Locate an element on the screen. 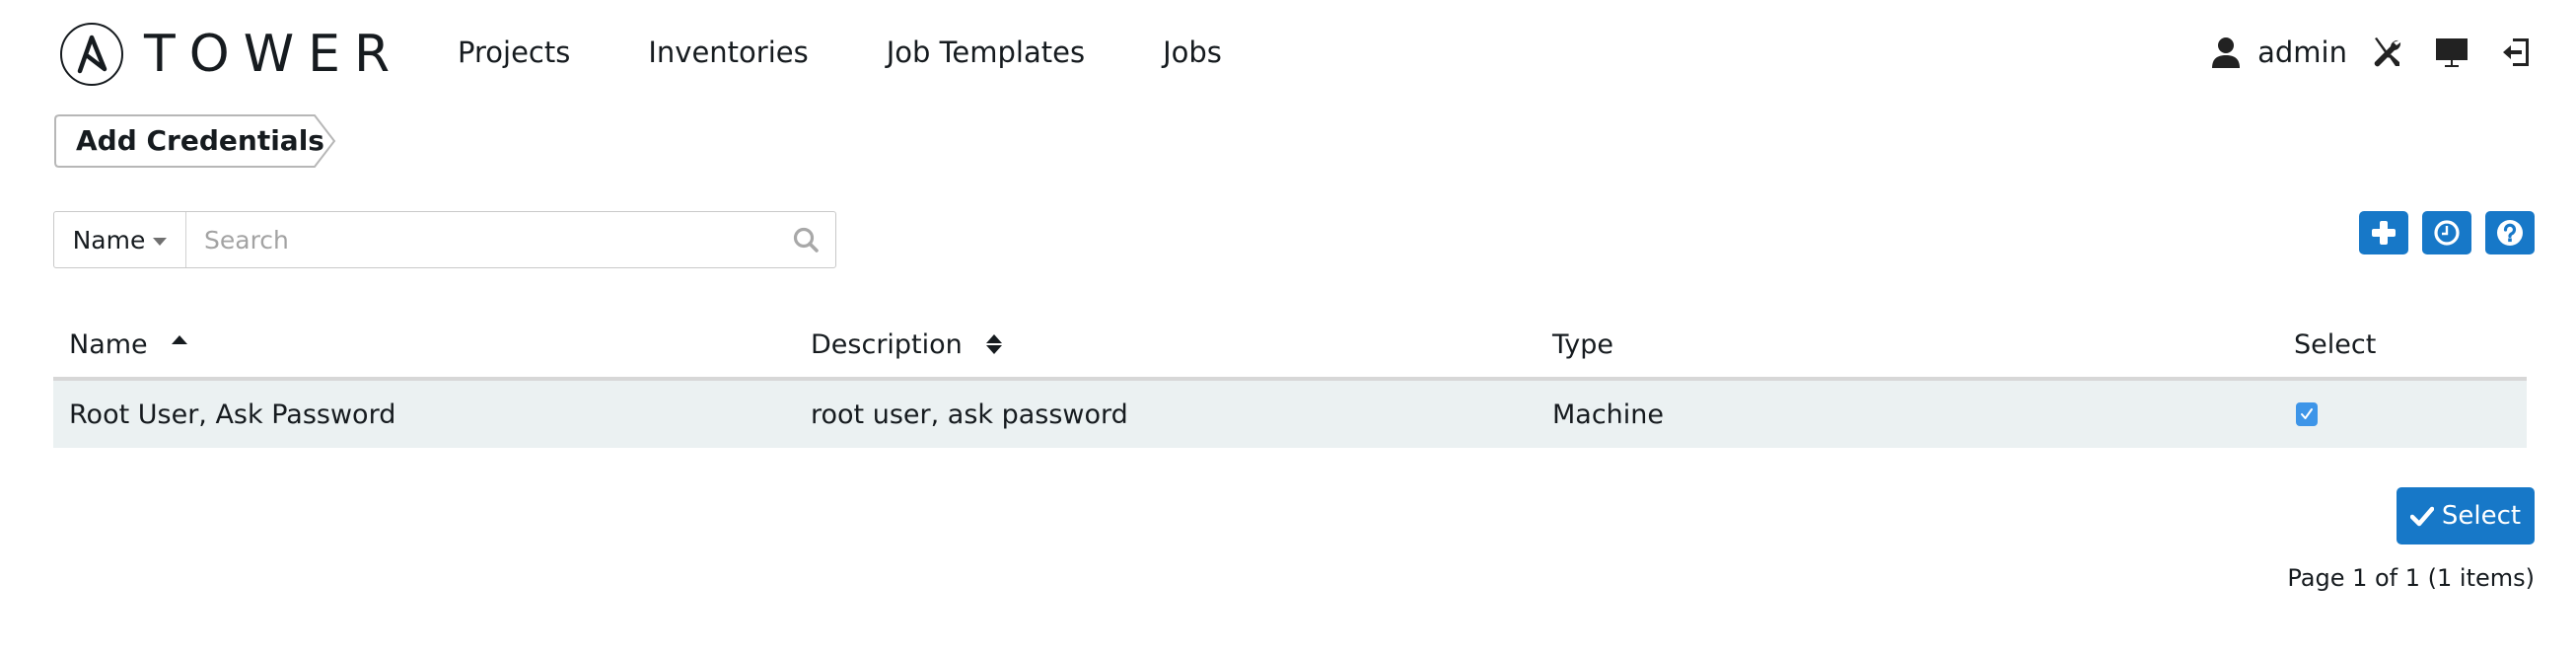  help-button is located at coordinates (2510, 232).